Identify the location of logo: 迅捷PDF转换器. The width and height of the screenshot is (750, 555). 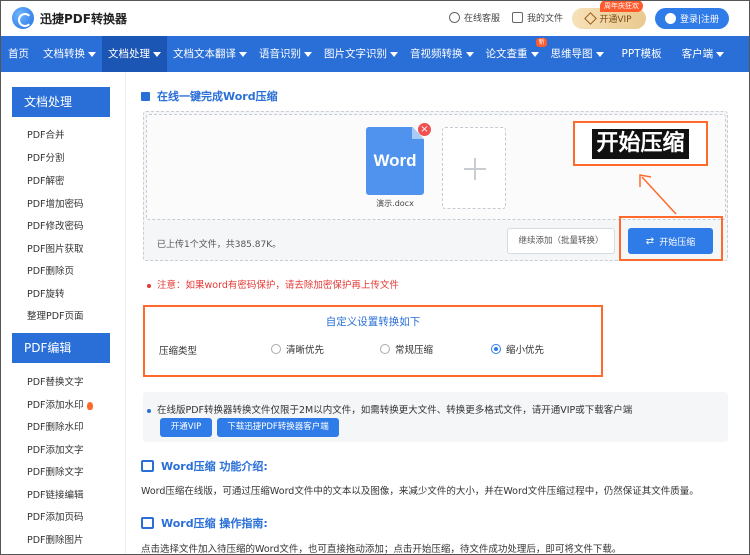
(69, 18).